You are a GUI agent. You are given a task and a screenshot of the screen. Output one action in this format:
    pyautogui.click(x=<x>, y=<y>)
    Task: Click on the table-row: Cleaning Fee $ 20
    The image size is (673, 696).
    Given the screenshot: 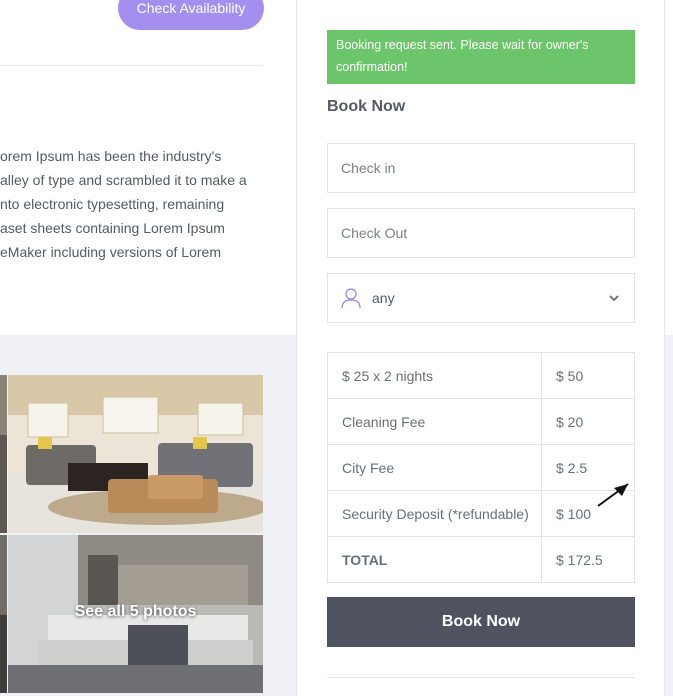 What is the action you would take?
    pyautogui.click(x=481, y=421)
    